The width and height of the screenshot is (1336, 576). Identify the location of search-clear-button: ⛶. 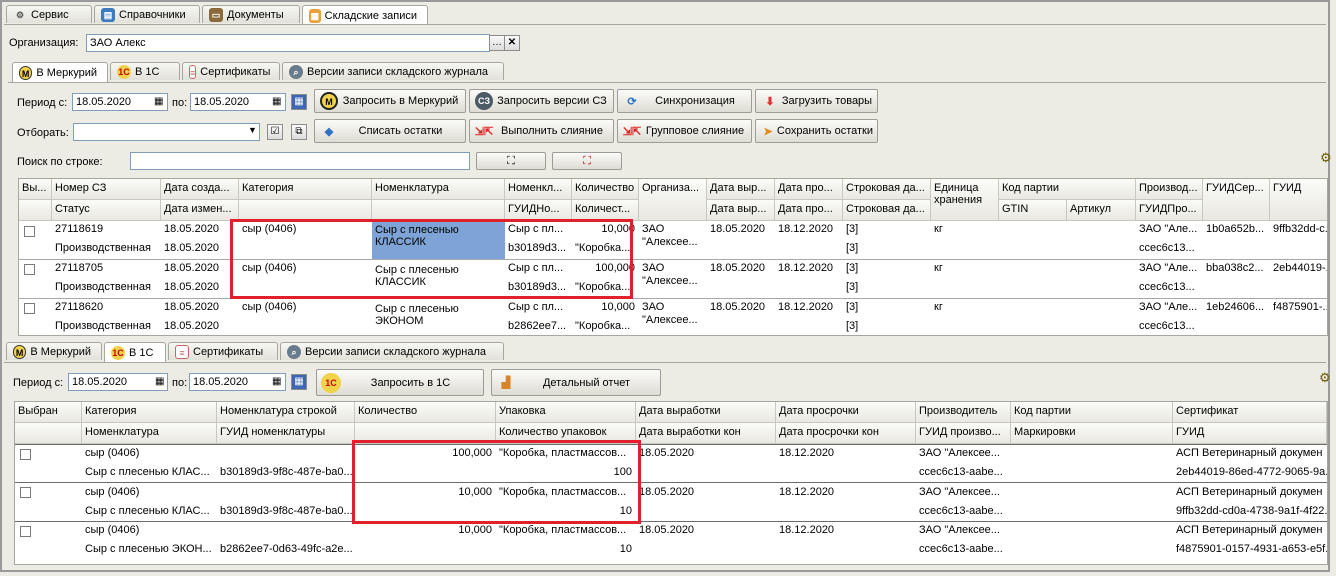
(587, 161).